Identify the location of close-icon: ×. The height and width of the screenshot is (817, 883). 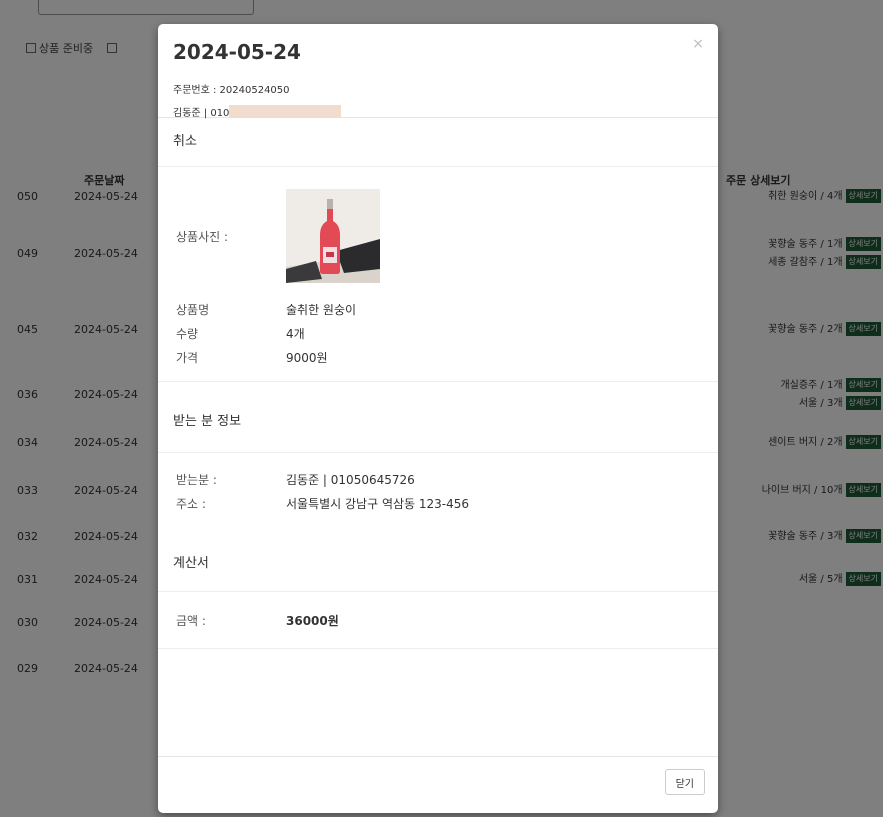
(698, 44).